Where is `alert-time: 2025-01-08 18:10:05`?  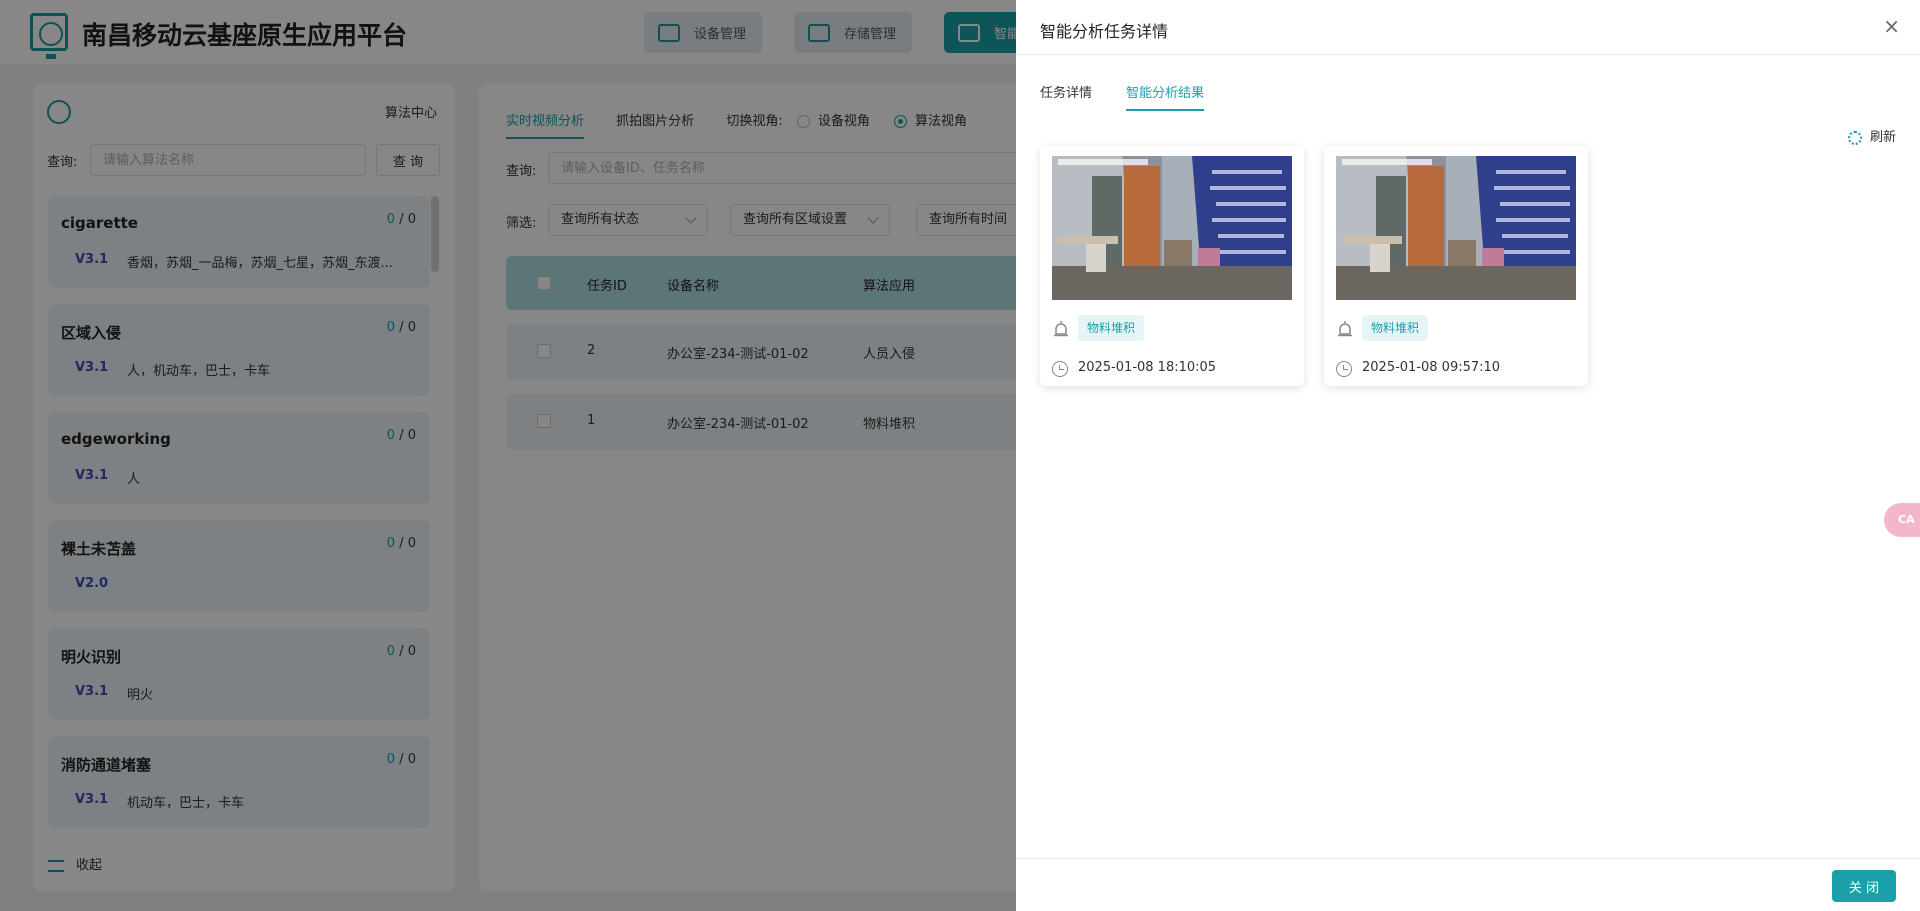 alert-time: 2025-01-08 18:10:05 is located at coordinates (1147, 367).